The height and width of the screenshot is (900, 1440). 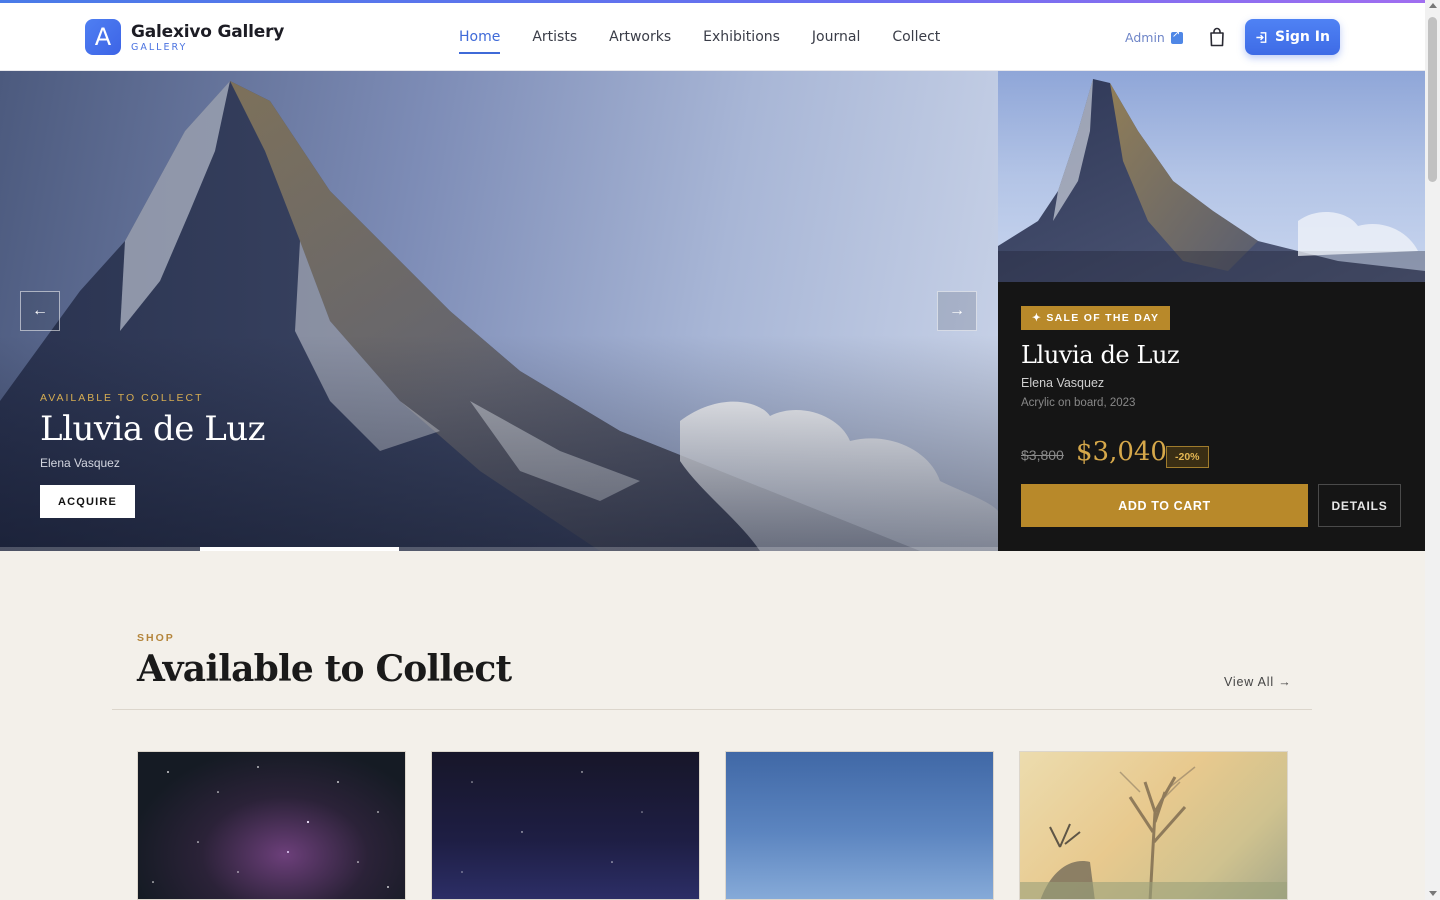 I want to click on hero-prev-button: ←, so click(x=40, y=311).